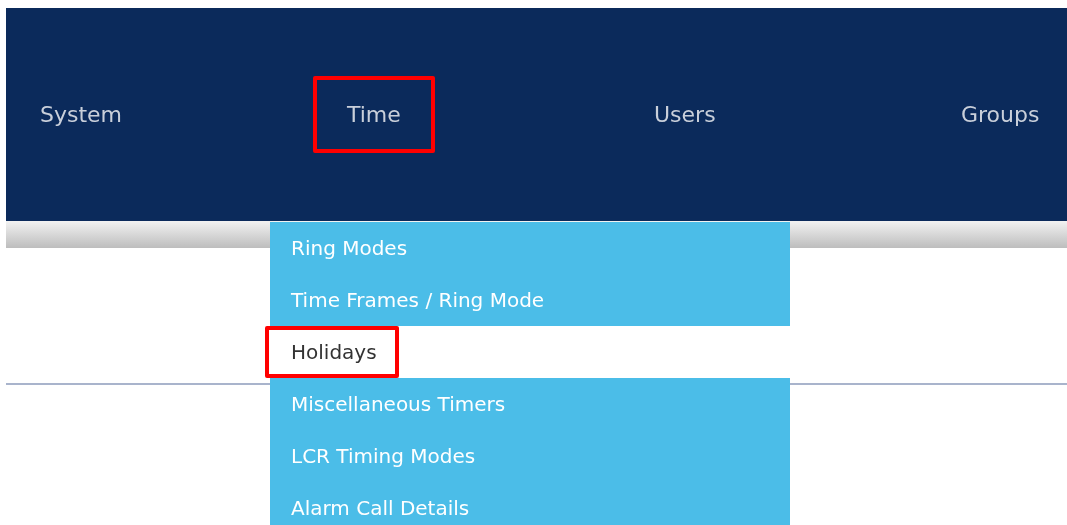 The image size is (1067, 525). Describe the element at coordinates (349, 248) in the screenshot. I see `menu-item-label: Ring Modes` at that location.